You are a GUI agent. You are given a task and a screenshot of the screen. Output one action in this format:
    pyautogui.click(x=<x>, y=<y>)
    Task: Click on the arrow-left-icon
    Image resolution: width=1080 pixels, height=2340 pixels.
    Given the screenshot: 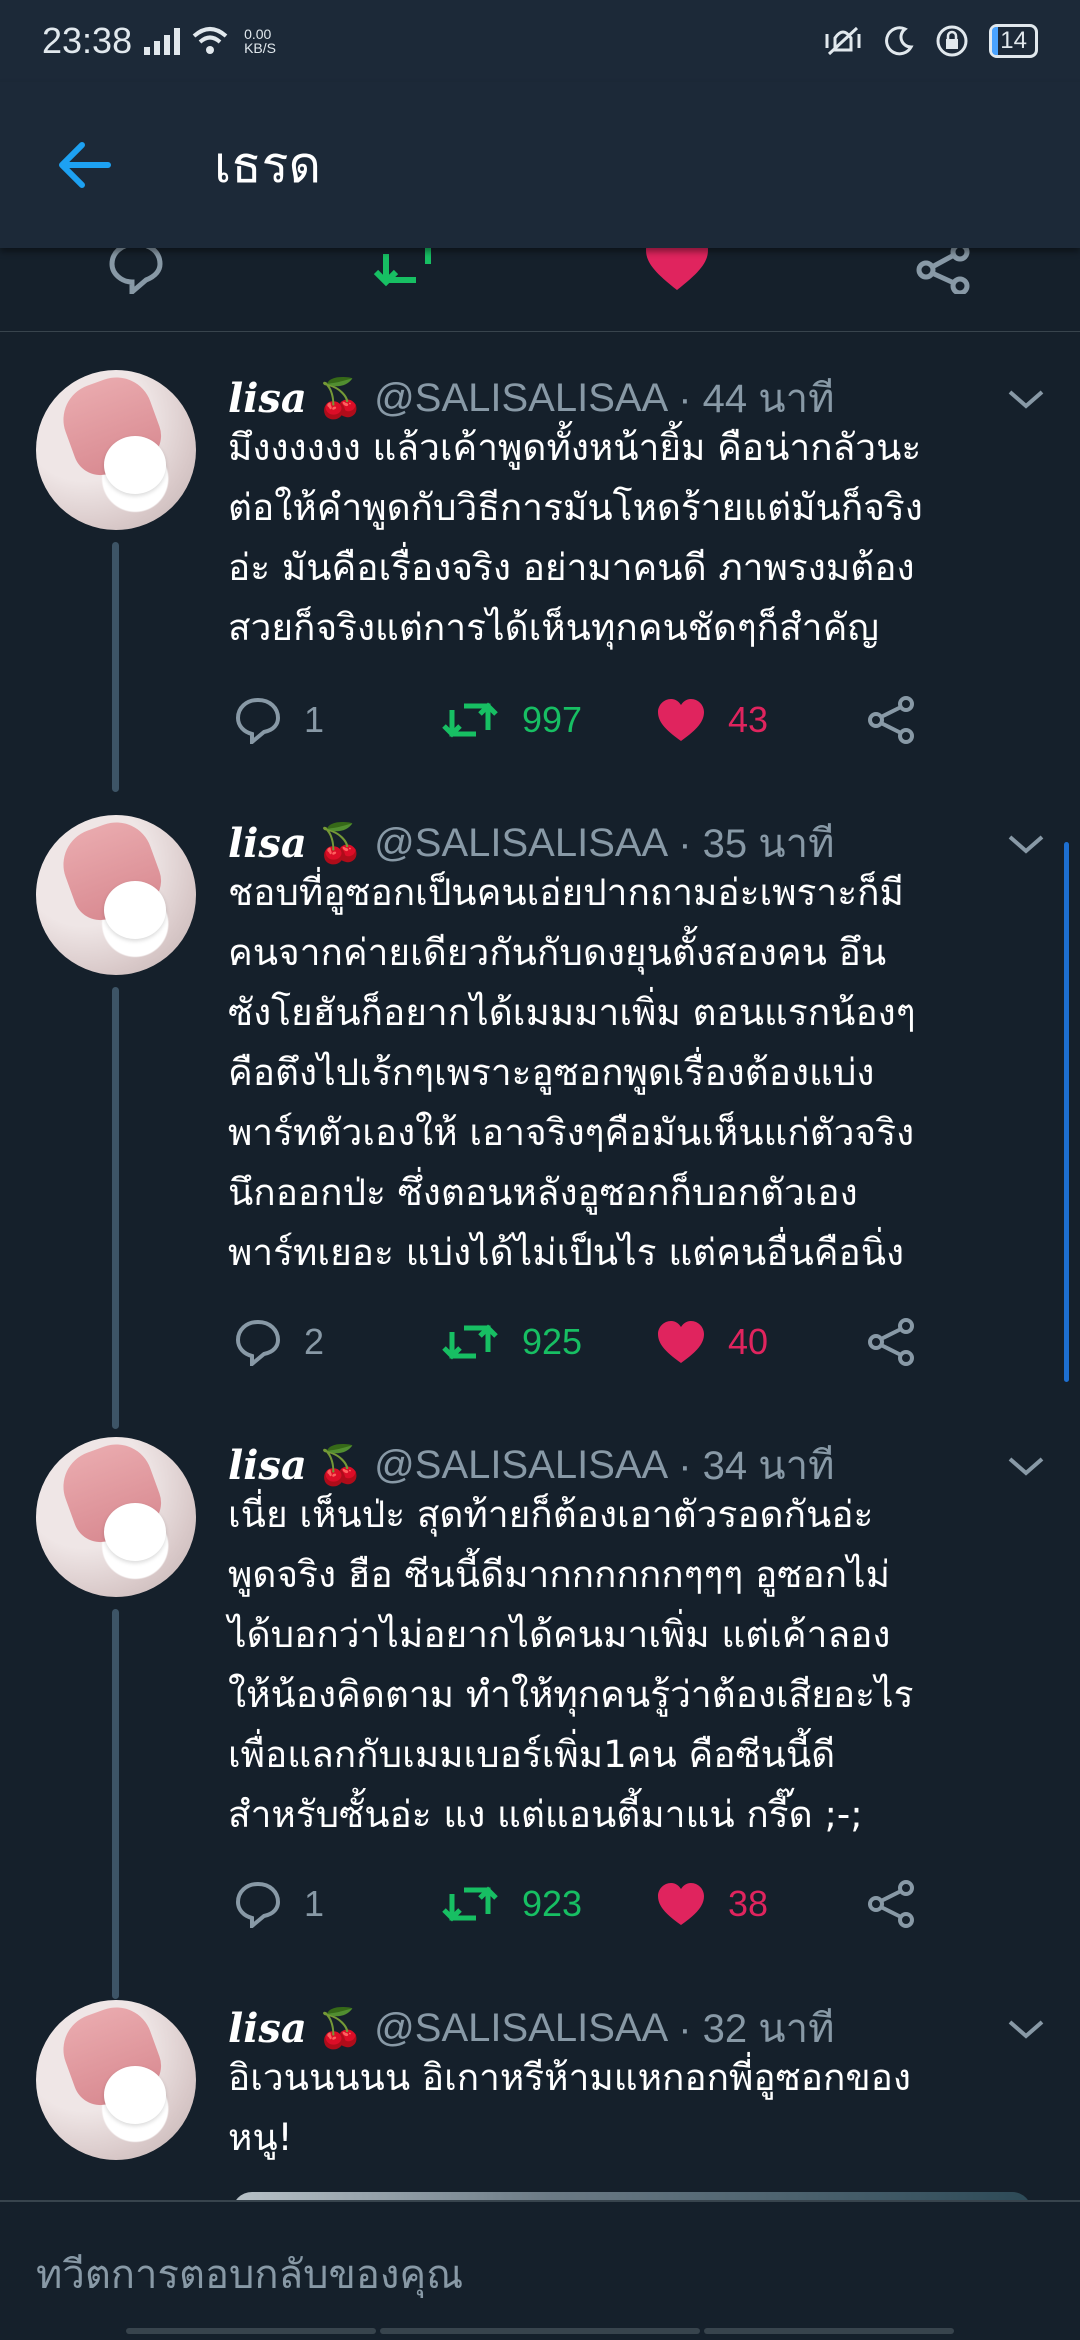 What is the action you would take?
    pyautogui.click(x=85, y=165)
    